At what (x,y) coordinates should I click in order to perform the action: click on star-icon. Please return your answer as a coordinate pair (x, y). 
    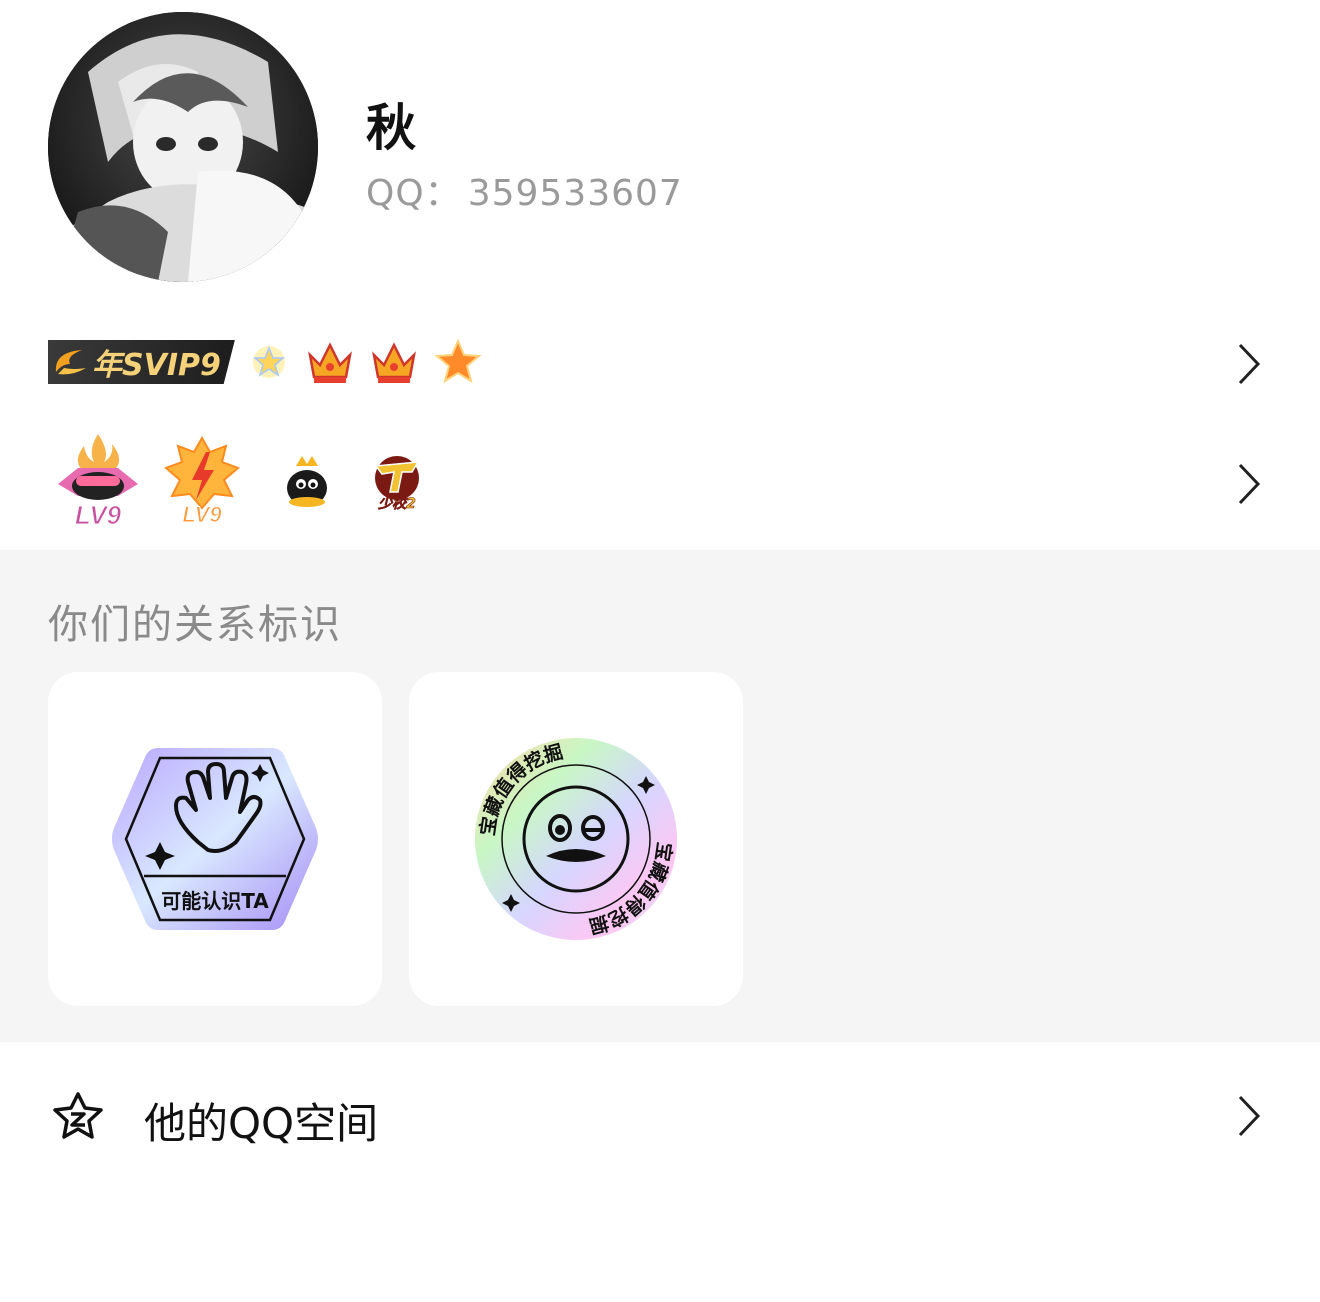
    Looking at the image, I should click on (458, 361).